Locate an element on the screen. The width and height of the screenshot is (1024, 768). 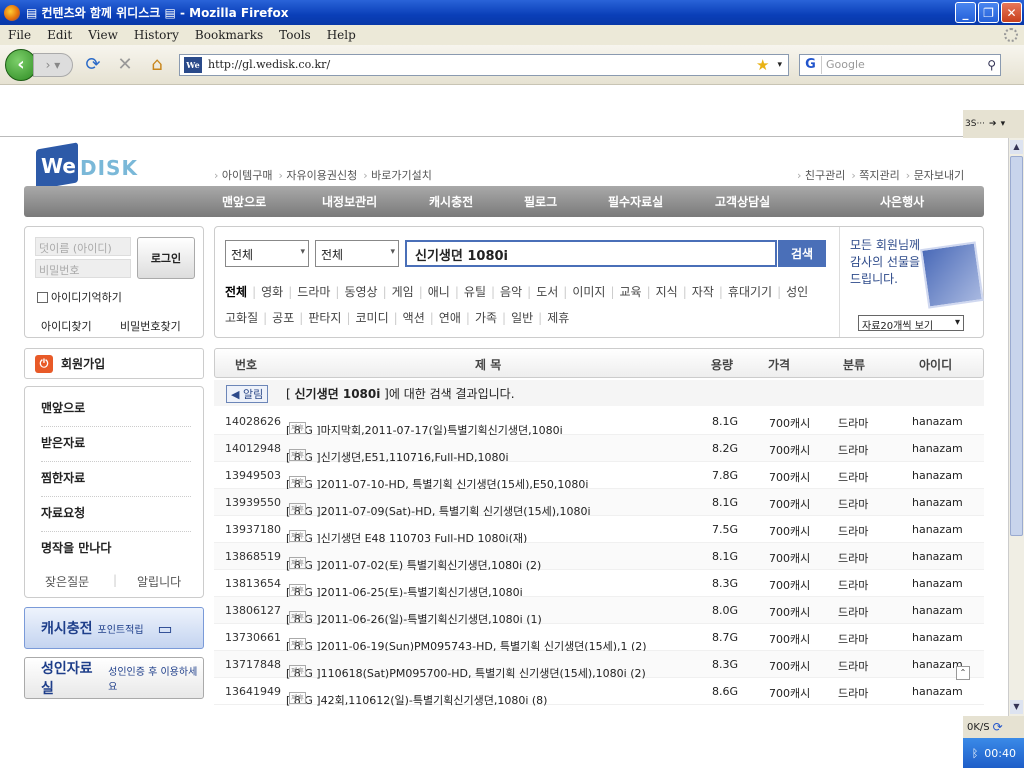
search-query-input: 신기생뎐 1080i is located at coordinates (591, 253).